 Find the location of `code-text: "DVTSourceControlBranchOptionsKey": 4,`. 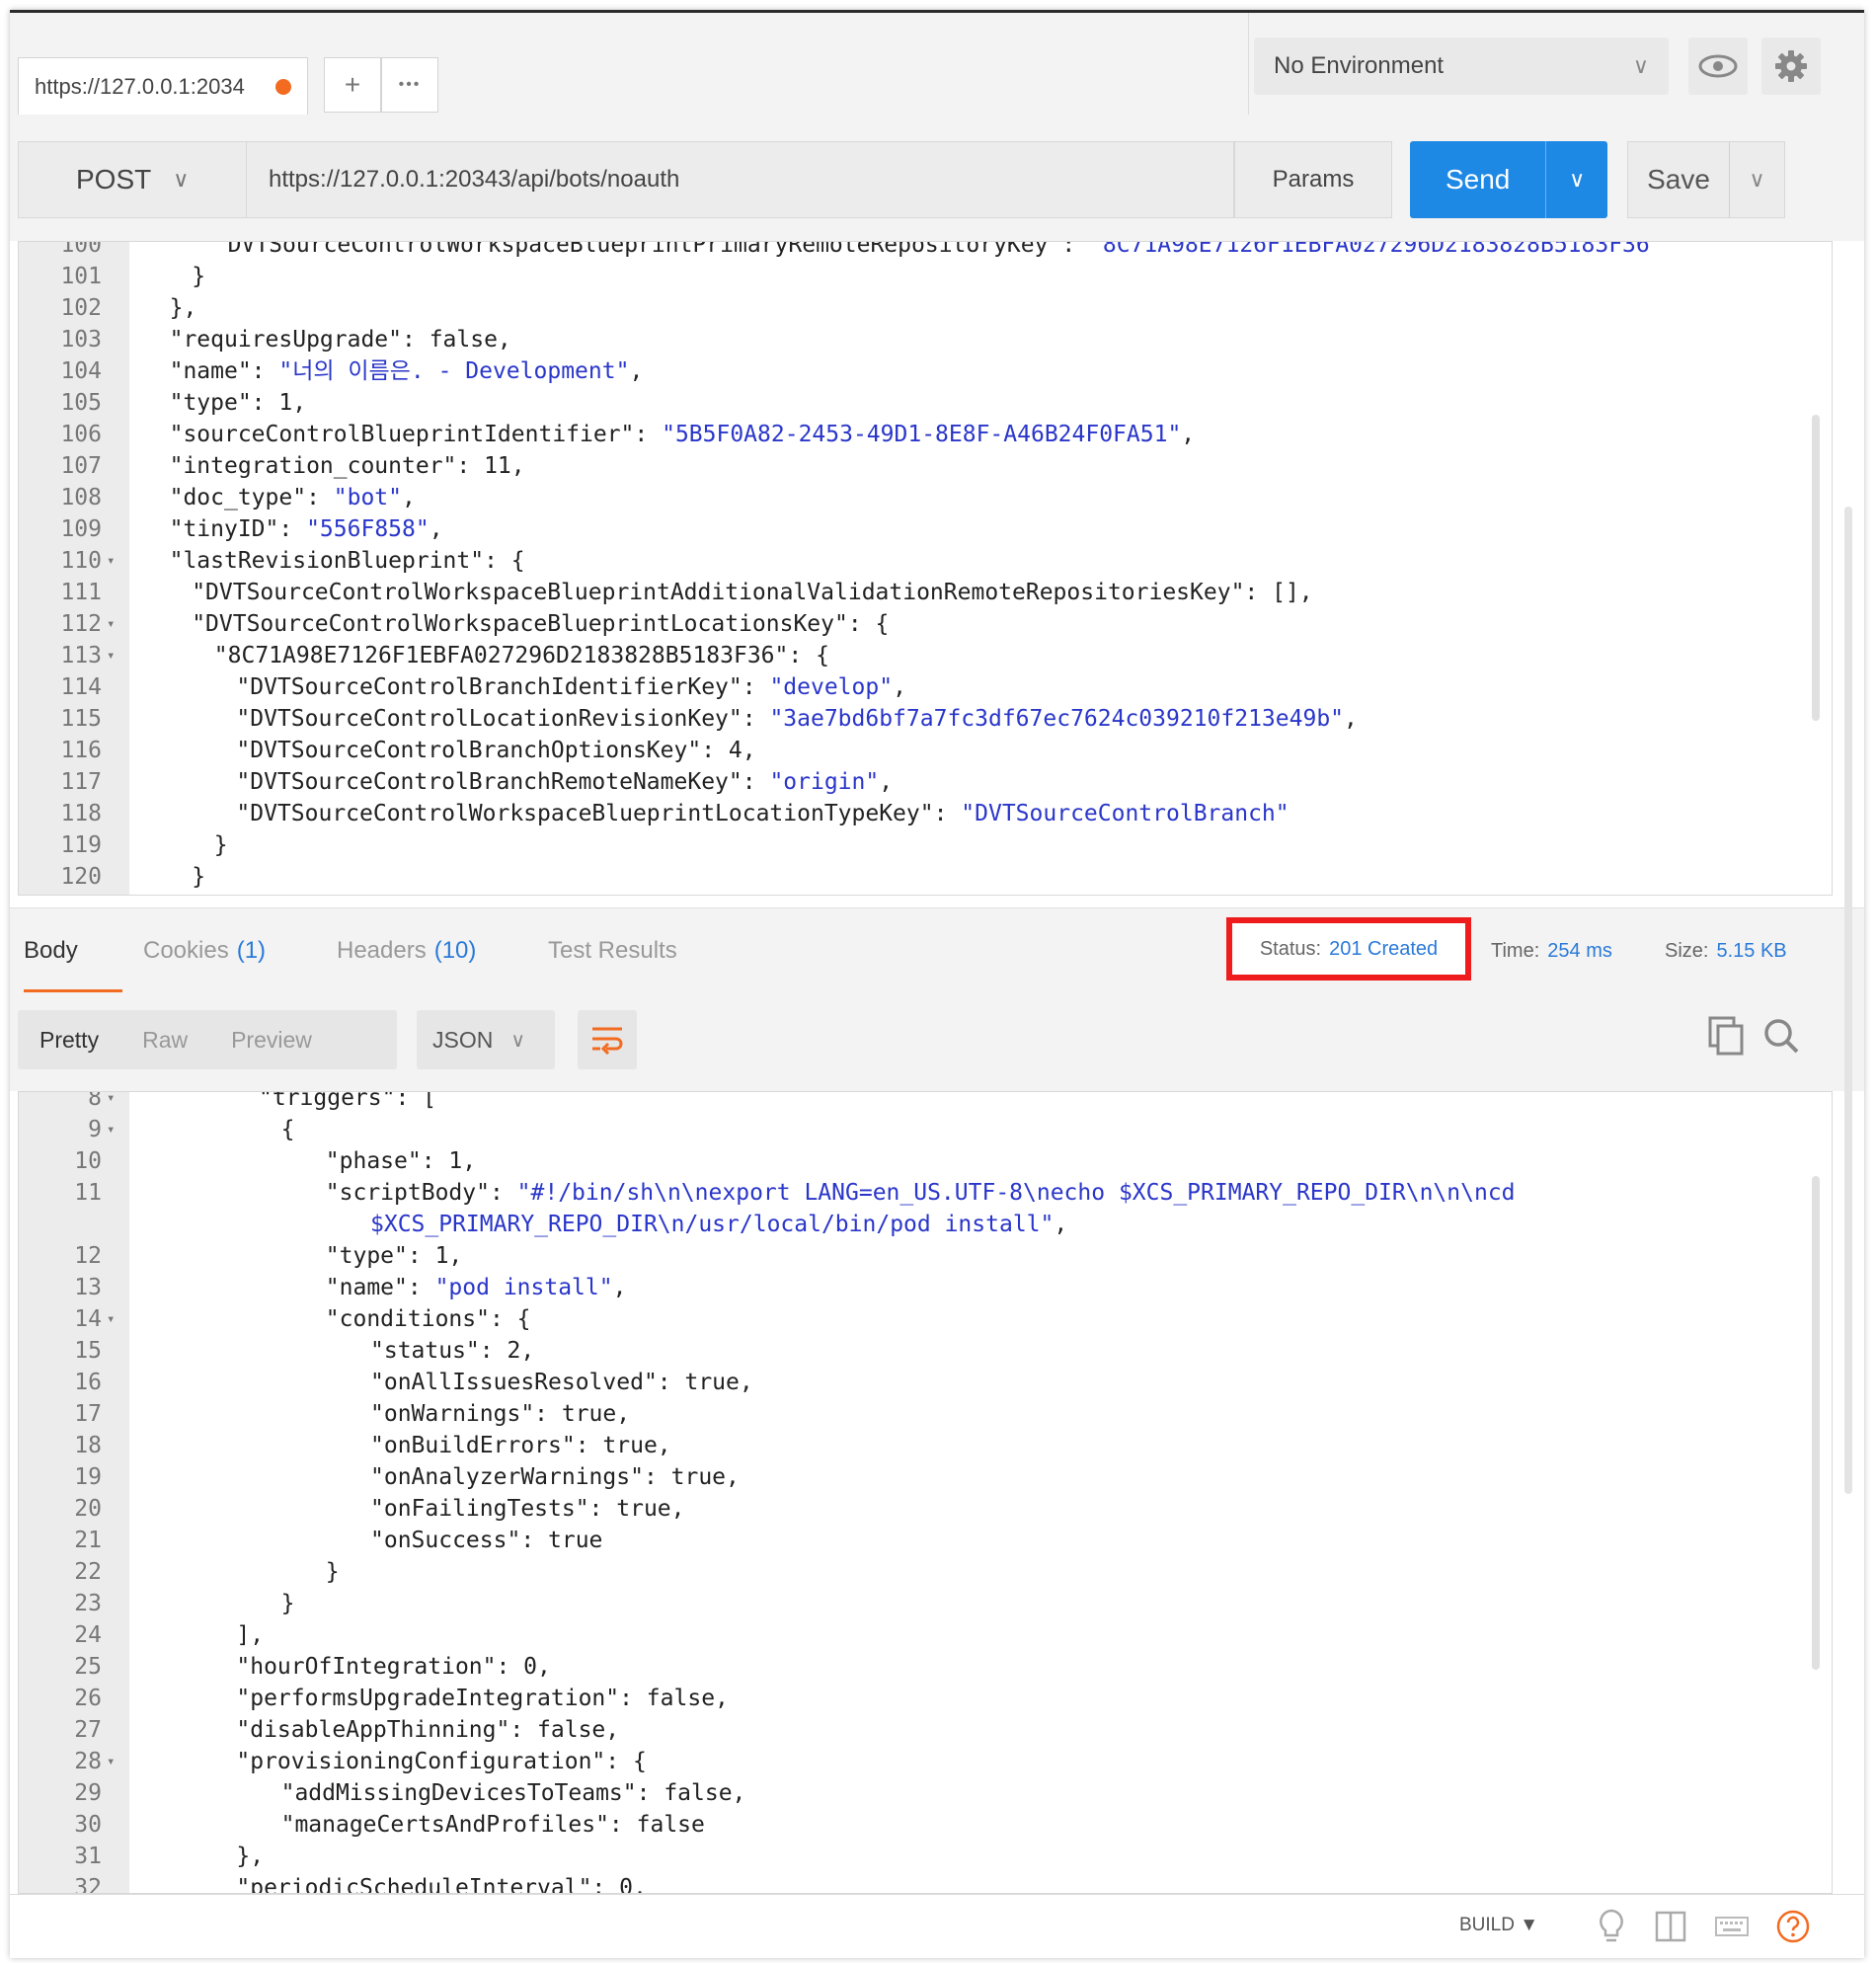

code-text: "DVTSourceControlBranchOptionsKey": 4, is located at coordinates (496, 751).